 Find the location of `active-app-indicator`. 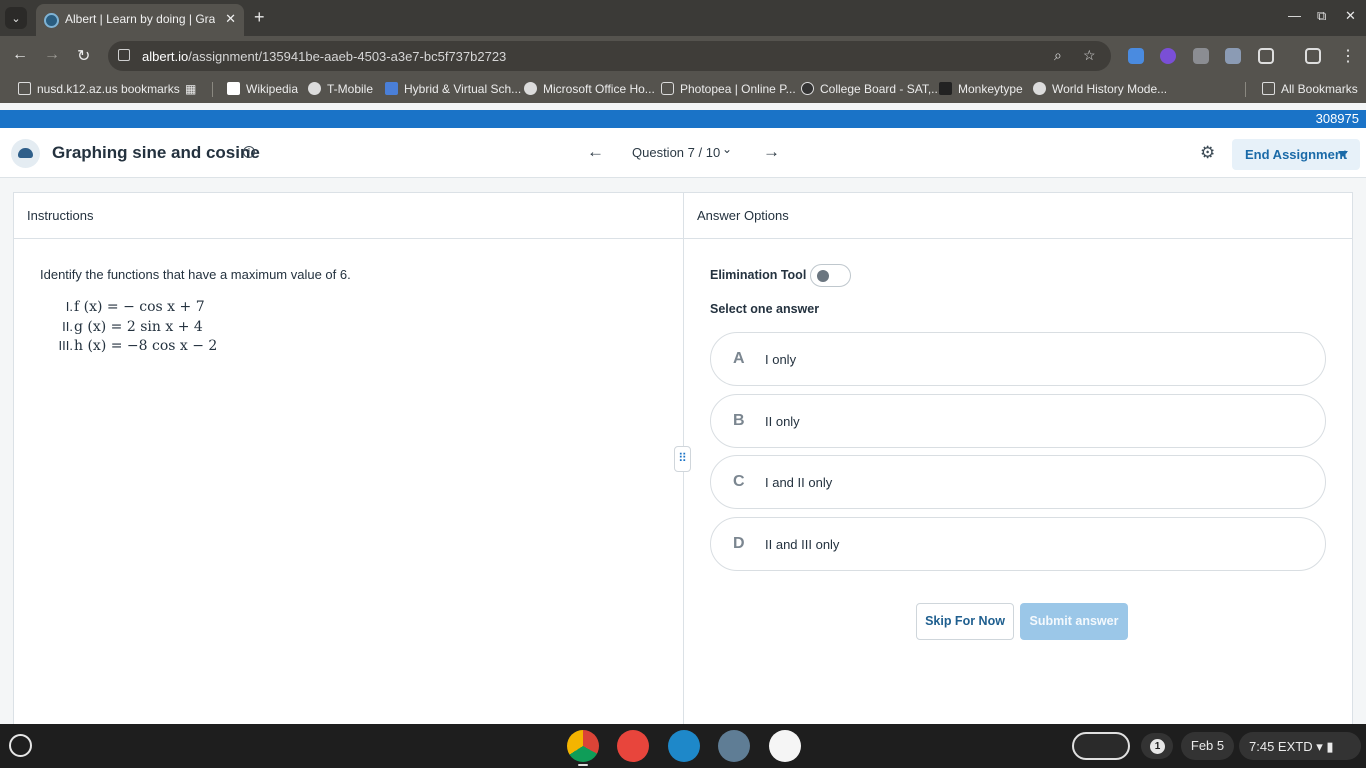

active-app-indicator is located at coordinates (583, 765).